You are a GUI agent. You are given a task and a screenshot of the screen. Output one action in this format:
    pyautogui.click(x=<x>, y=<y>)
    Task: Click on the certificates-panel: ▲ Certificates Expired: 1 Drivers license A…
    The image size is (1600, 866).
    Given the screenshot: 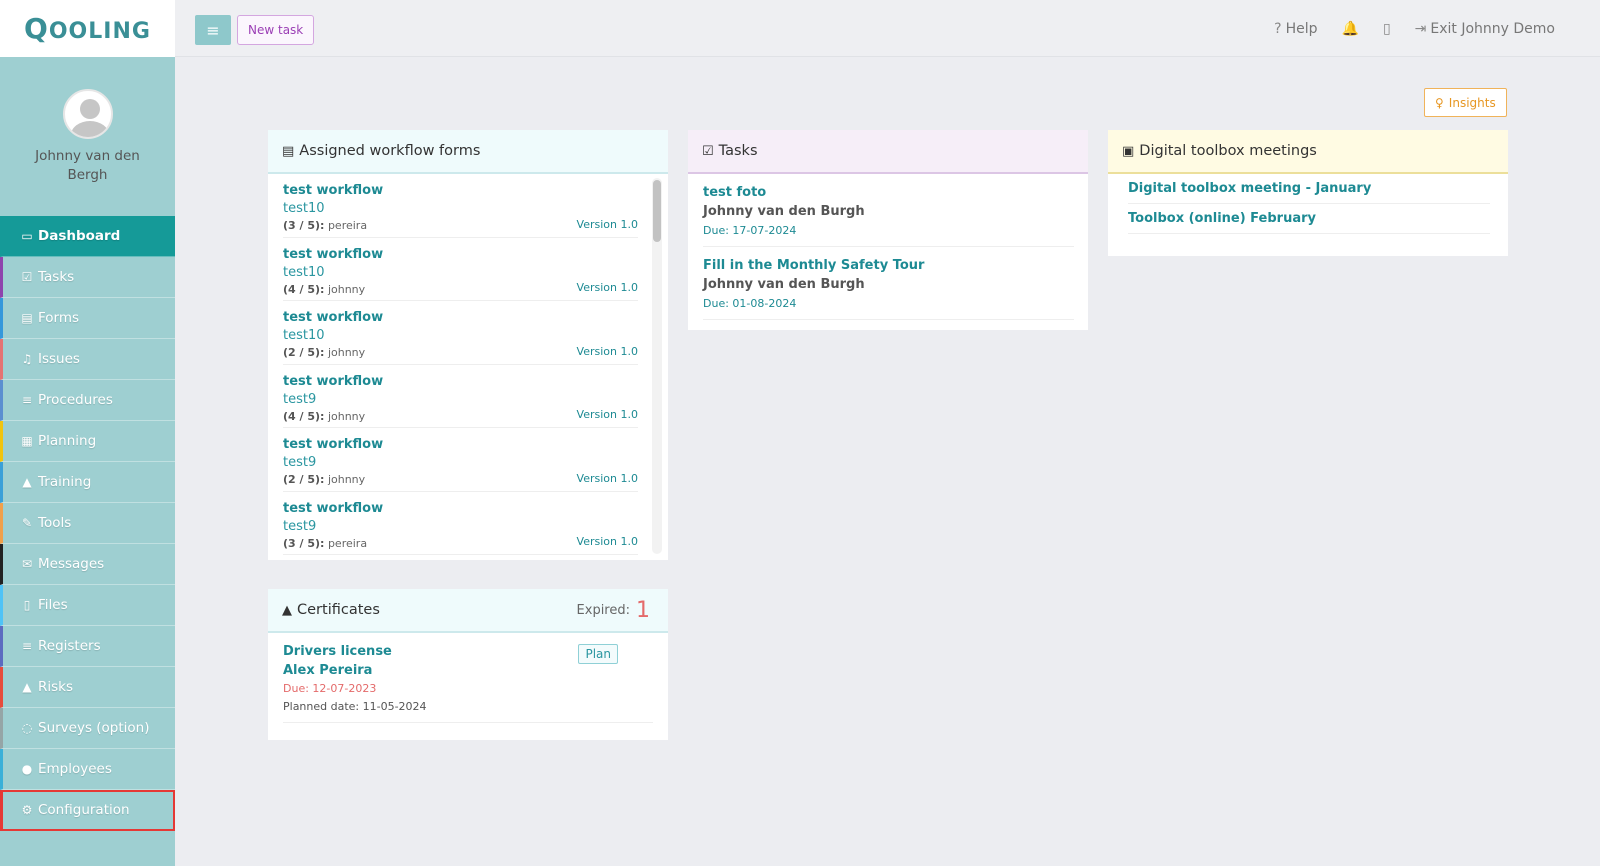 What is the action you would take?
    pyautogui.click(x=468, y=664)
    